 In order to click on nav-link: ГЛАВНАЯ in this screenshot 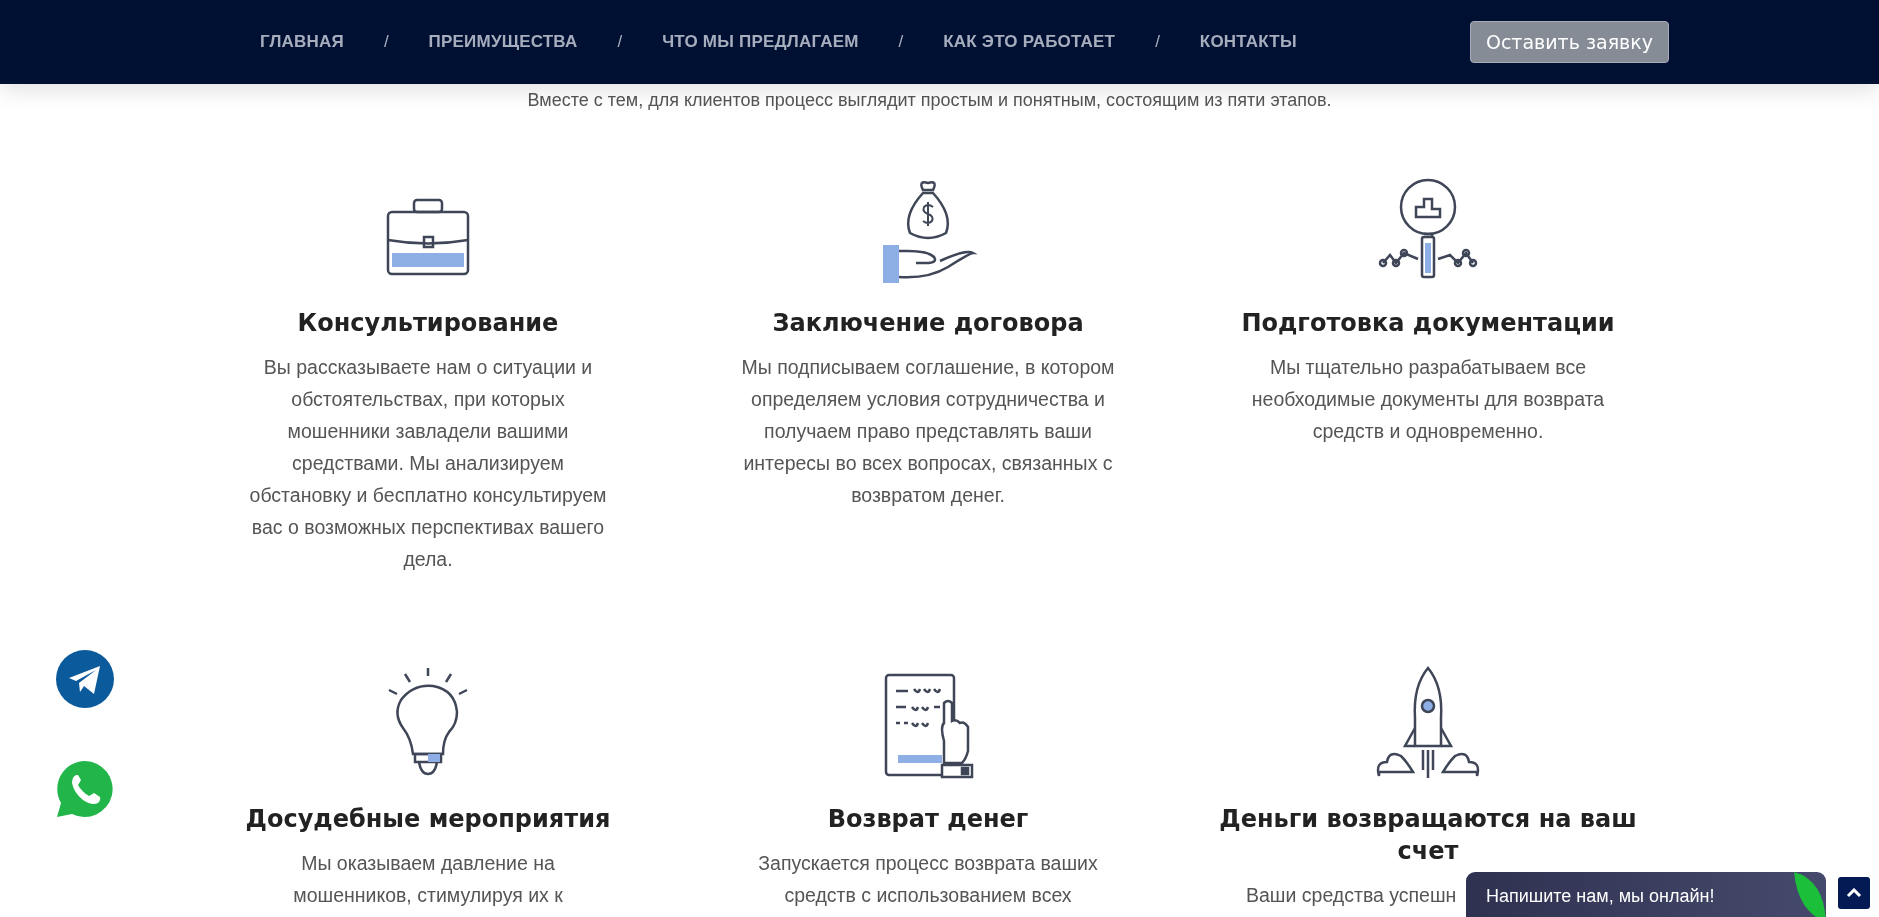, I will do `click(302, 42)`.